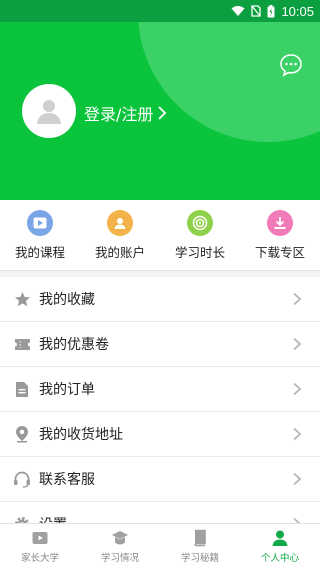 This screenshot has width=320, height=569. Describe the element at coordinates (199, 252) in the screenshot. I see `quick-action-label: 学习时长` at that location.